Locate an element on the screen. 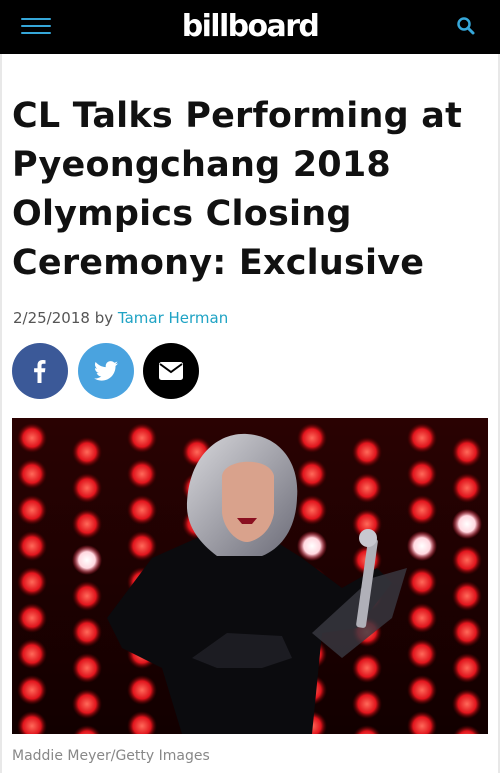  email-share-button is located at coordinates (171, 371).